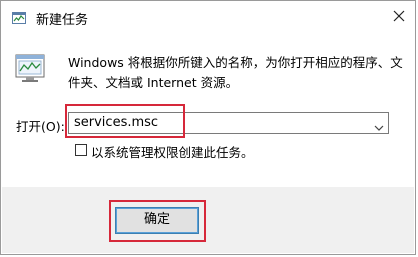  I want to click on title-bar: 新建任务, so click(208, 17).